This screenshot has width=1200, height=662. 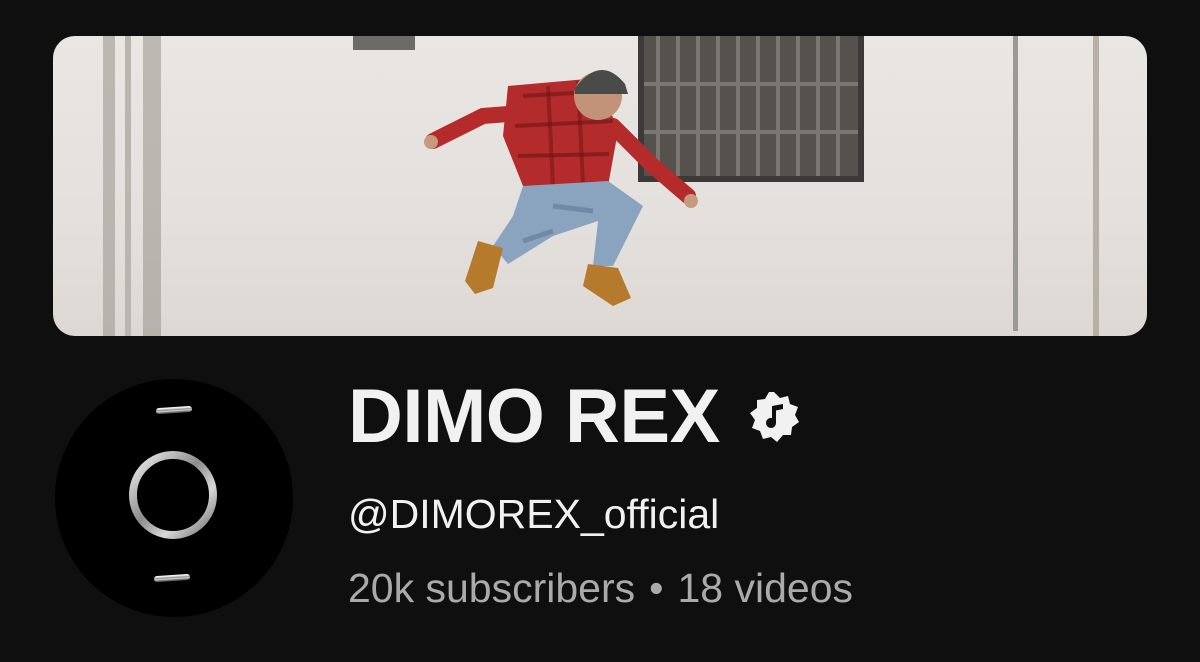 What do you see at coordinates (534, 514) in the screenshot?
I see `channel-handle: @DIMOREX_official` at bounding box center [534, 514].